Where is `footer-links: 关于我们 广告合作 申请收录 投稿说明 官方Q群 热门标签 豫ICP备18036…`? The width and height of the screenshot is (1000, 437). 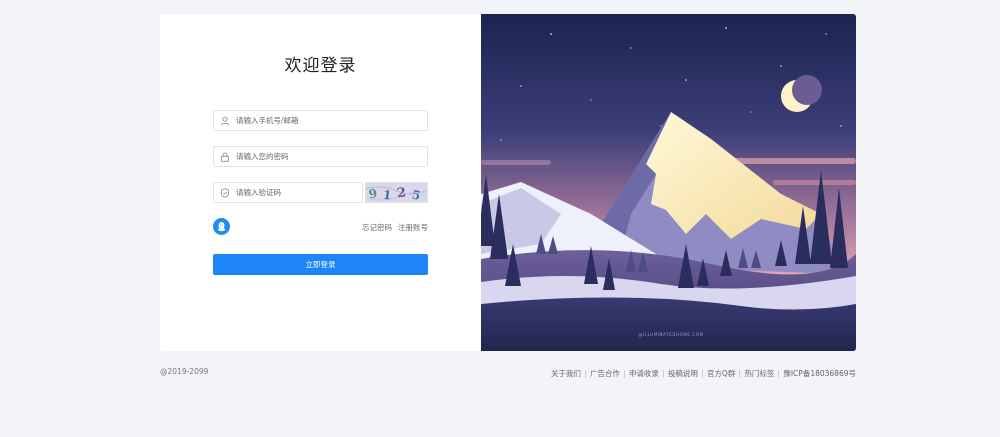
footer-links: 关于我们 广告合作 申请收录 投稿说明 官方Q群 热门标签 豫ICP备18036… is located at coordinates (703, 373).